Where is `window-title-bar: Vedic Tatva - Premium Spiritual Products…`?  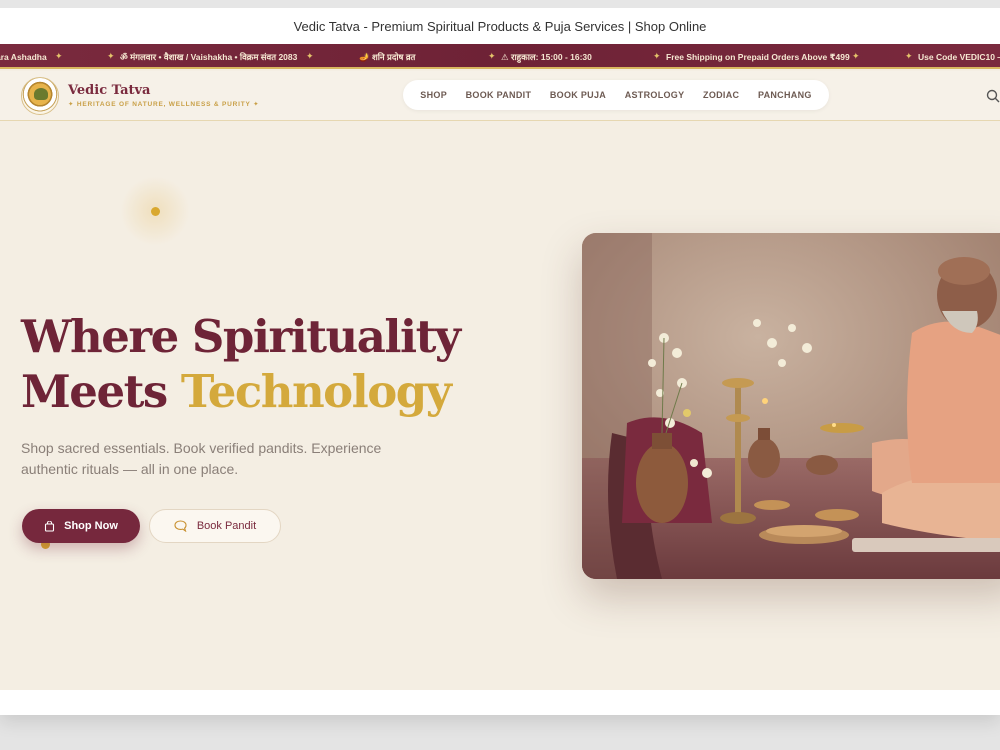
window-title-bar: Vedic Tatva - Premium Spiritual Products… is located at coordinates (500, 26).